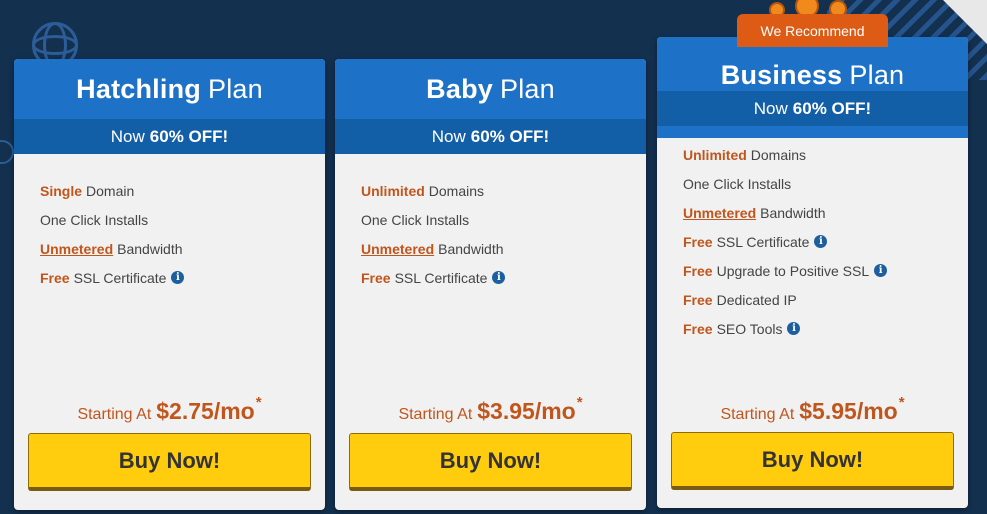  I want to click on feature-item: Free SEO Tools i, so click(825, 328).